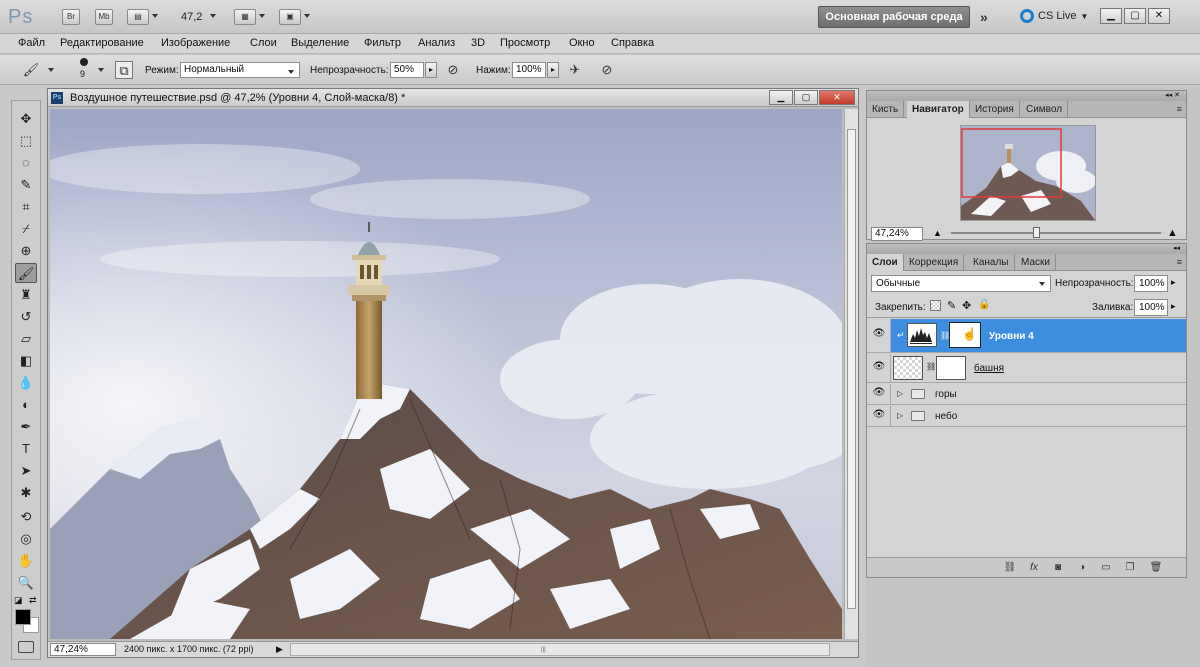 The image size is (1200, 667). I want to click on lock-all-icon: 🔒, so click(984, 304).